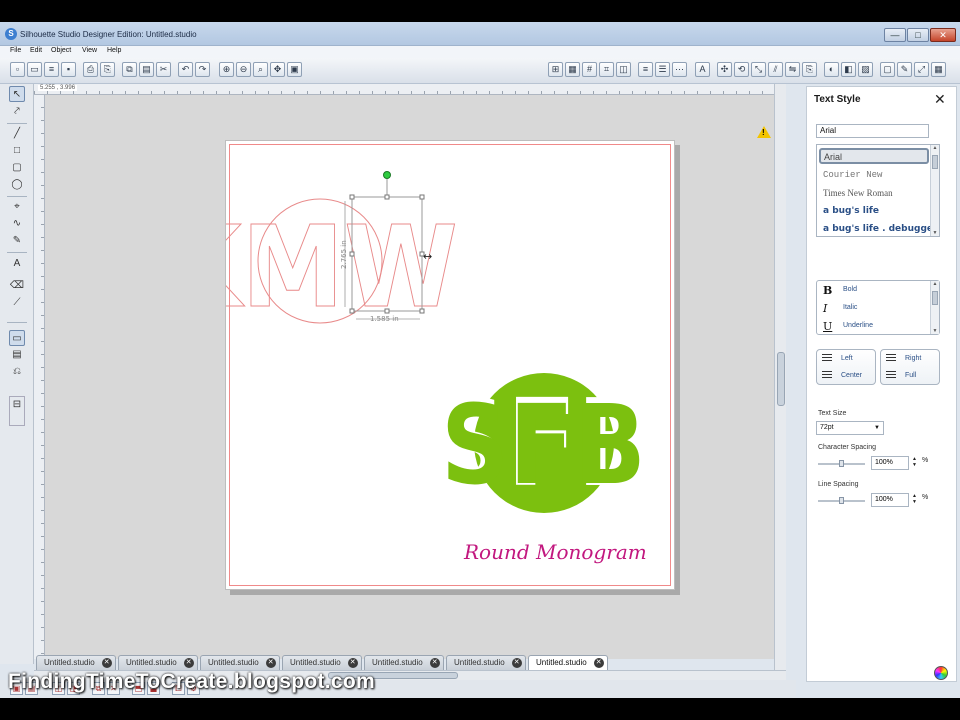 Image resolution: width=960 pixels, height=720 pixels. What do you see at coordinates (17, 286) in the screenshot?
I see `eraser-tool-icon: ⌫` at bounding box center [17, 286].